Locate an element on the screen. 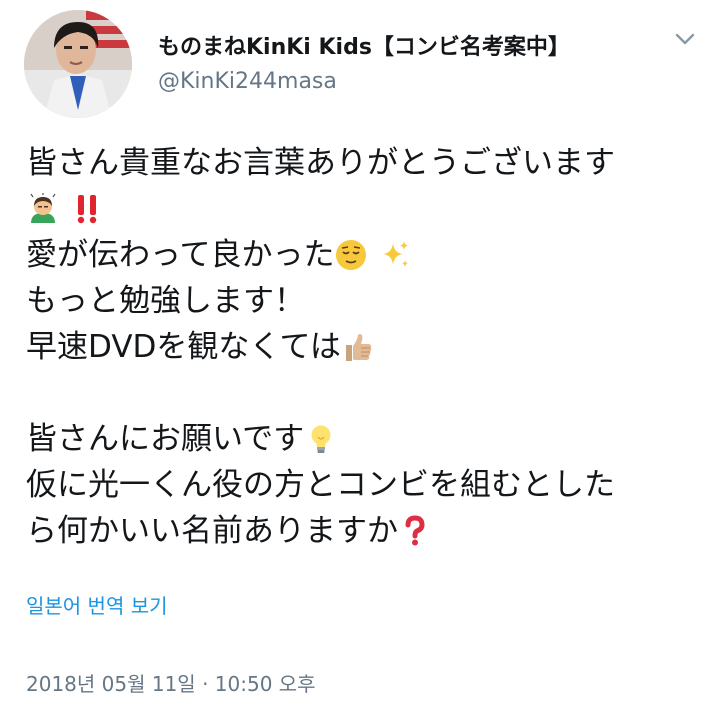 The width and height of the screenshot is (720, 705). chevron-down-icon is located at coordinates (685, 39).